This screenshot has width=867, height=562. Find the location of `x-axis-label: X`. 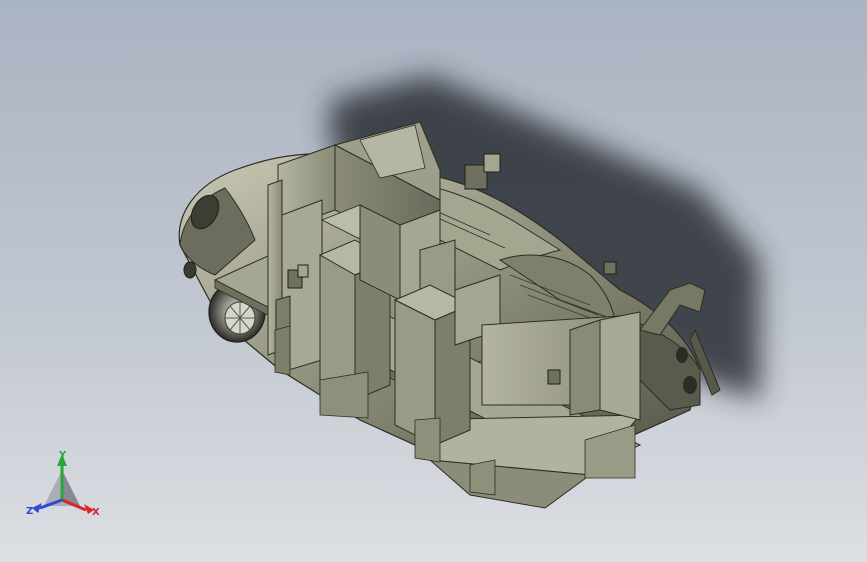

x-axis-label: X is located at coordinates (96, 512).